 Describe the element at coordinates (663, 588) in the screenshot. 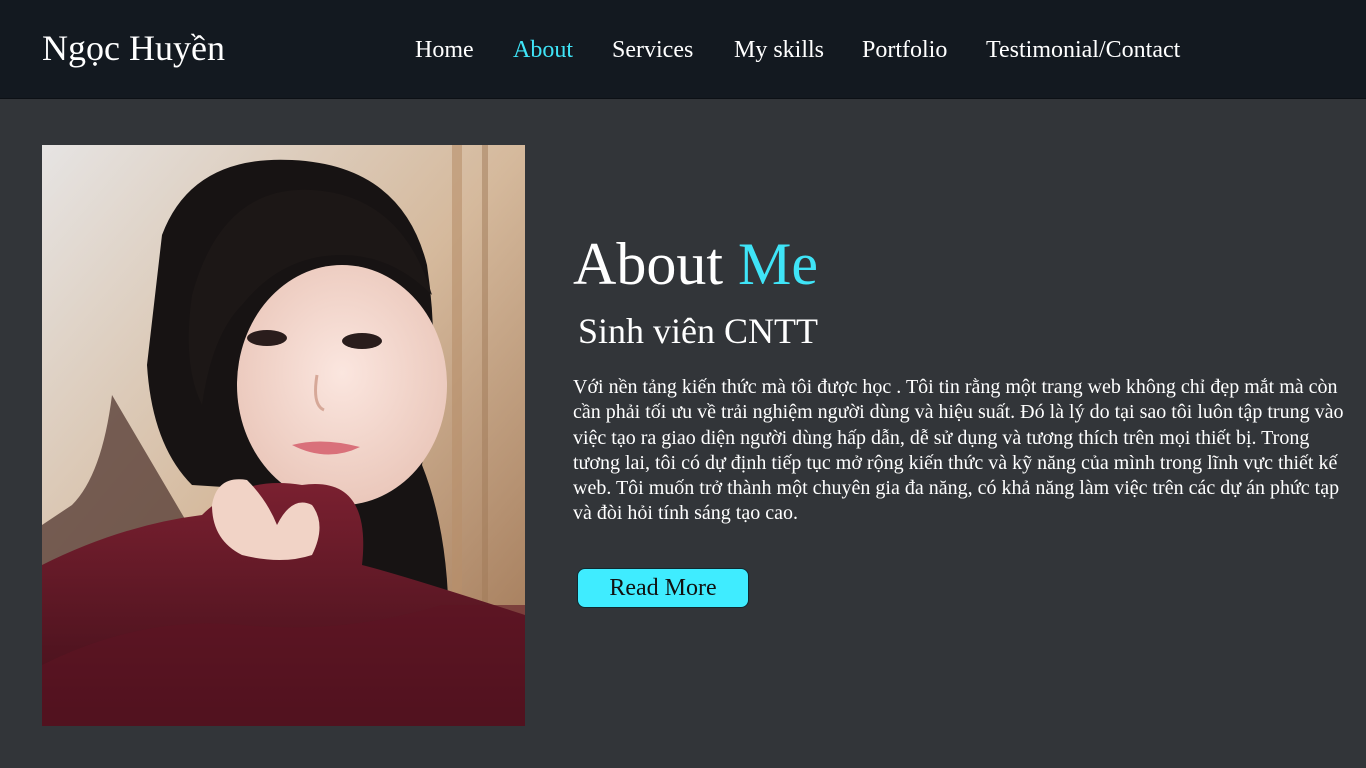

I see `read-more-button: Read More` at that location.